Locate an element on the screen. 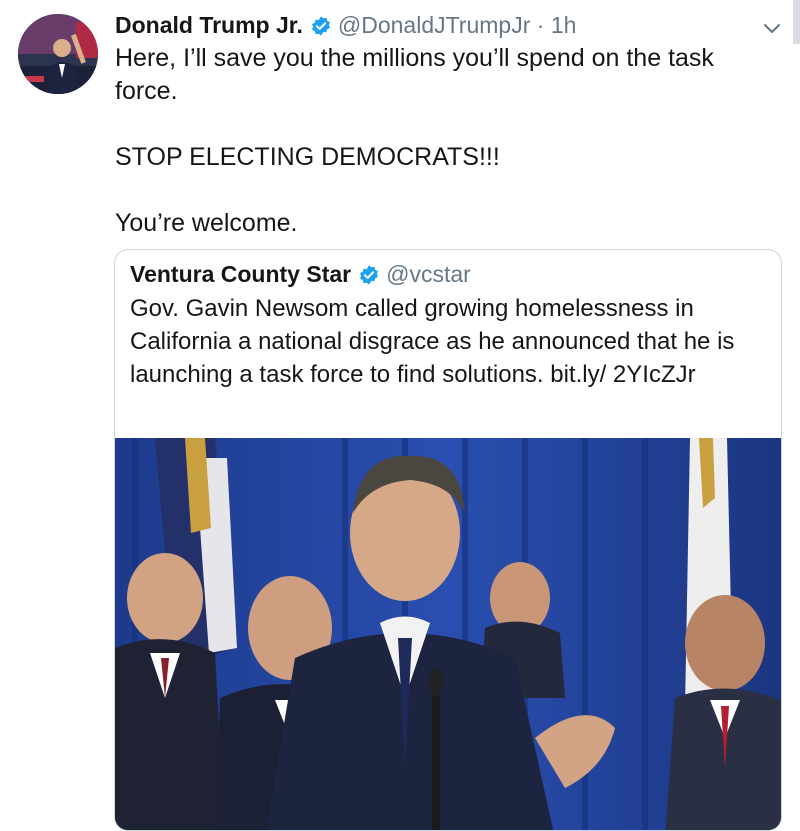 The image size is (800, 831). tweet-header: Donald Trump Jr. @DonaldJTrumpJr · 1h is located at coordinates (345, 27).